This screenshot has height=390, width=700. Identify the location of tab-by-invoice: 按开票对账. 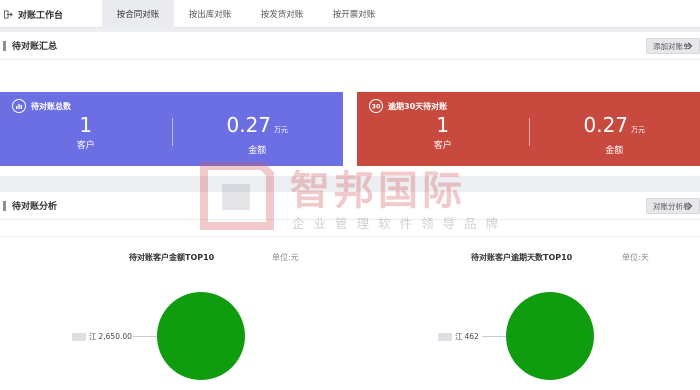
(354, 14).